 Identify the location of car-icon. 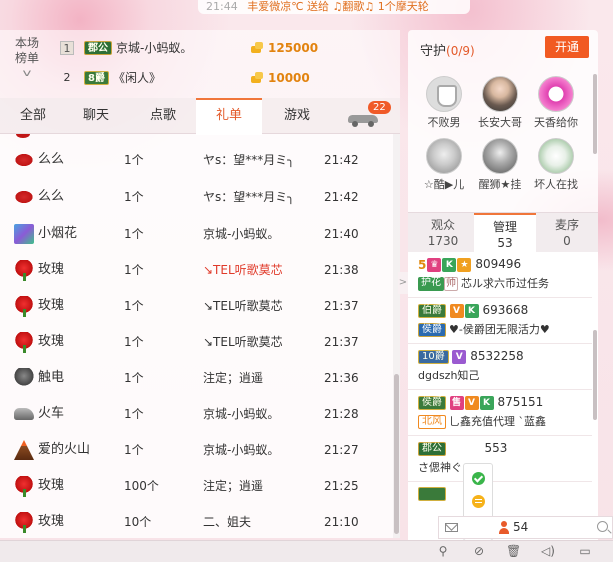
(363, 119).